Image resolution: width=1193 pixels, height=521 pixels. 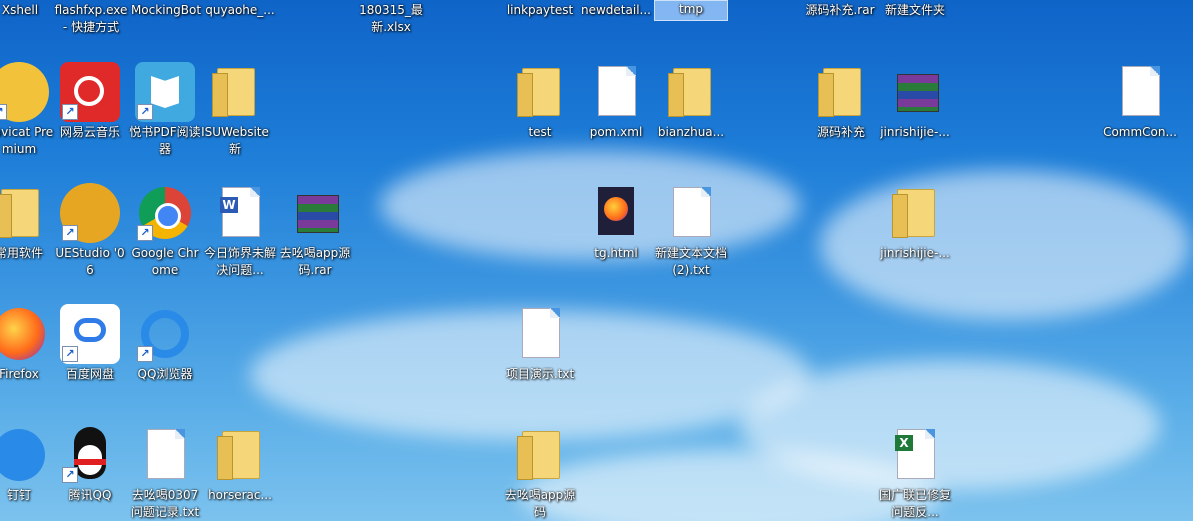 What do you see at coordinates (90, 261) in the screenshot?
I see `desktop-icon-label: UEStudio '06` at bounding box center [90, 261].